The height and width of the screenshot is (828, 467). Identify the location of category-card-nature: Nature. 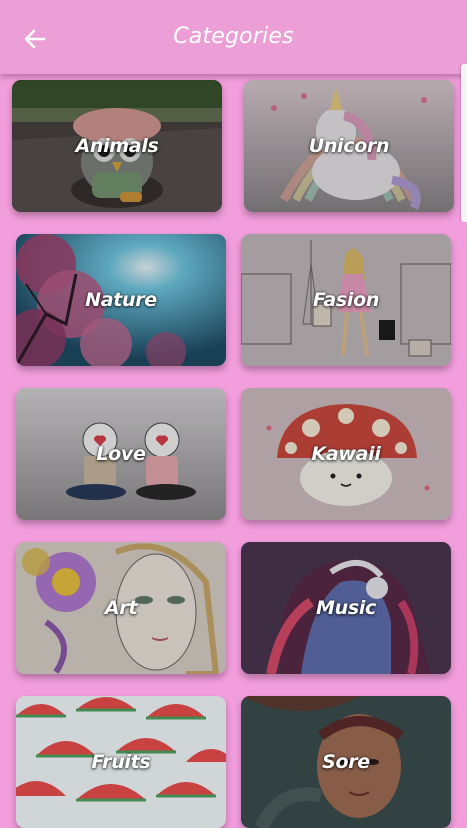
(121, 300).